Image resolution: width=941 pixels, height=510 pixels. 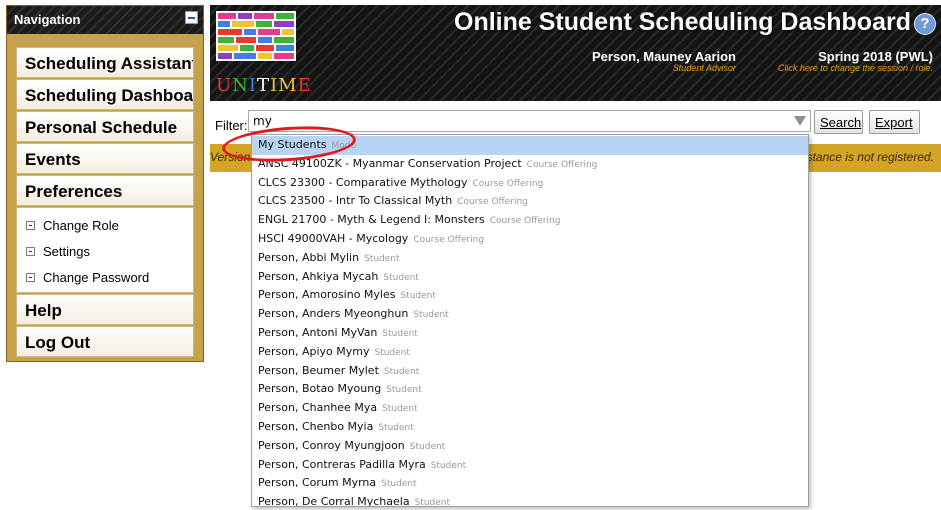 I want to click on nav-subitem-label: Change Role, so click(x=81, y=225).